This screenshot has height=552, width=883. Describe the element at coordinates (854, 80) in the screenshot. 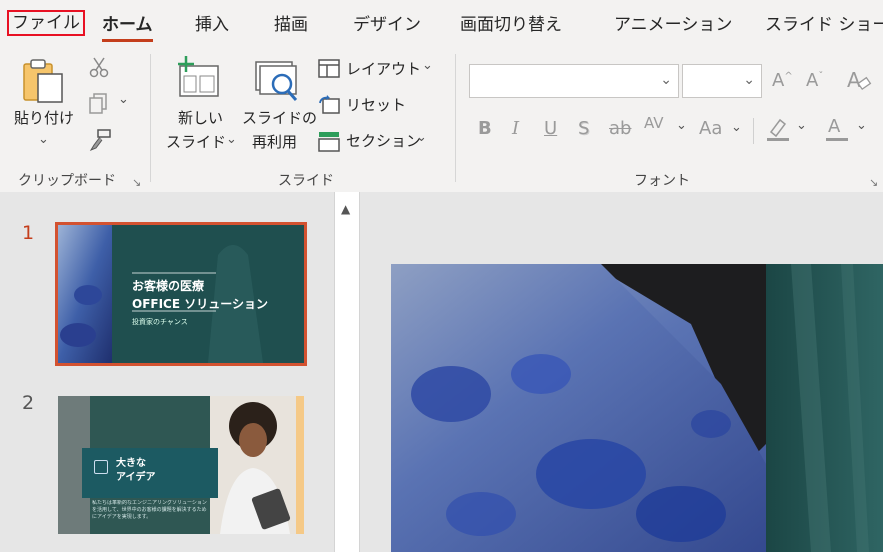

I see `svg-text: A` at that location.